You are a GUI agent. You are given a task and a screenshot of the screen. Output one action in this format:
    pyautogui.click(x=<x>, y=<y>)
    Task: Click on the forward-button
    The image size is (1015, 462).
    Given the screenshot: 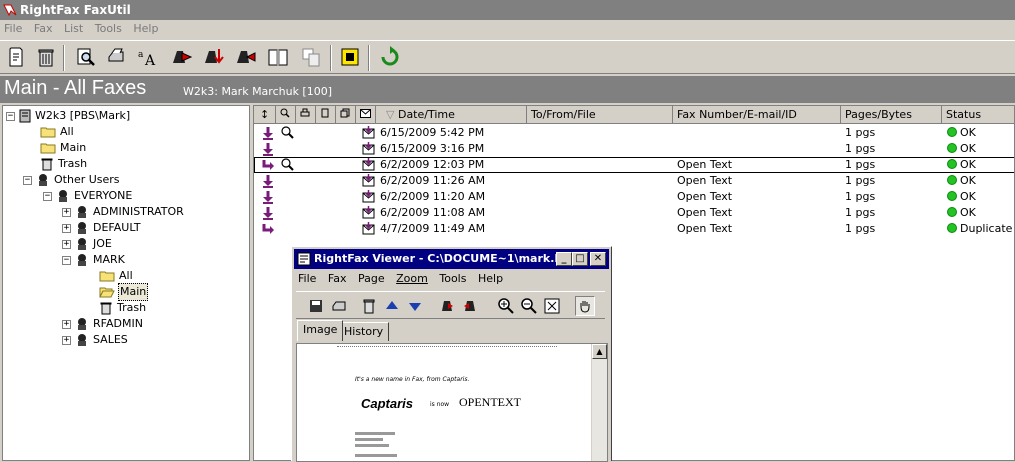 What is the action you would take?
    pyautogui.click(x=182, y=57)
    